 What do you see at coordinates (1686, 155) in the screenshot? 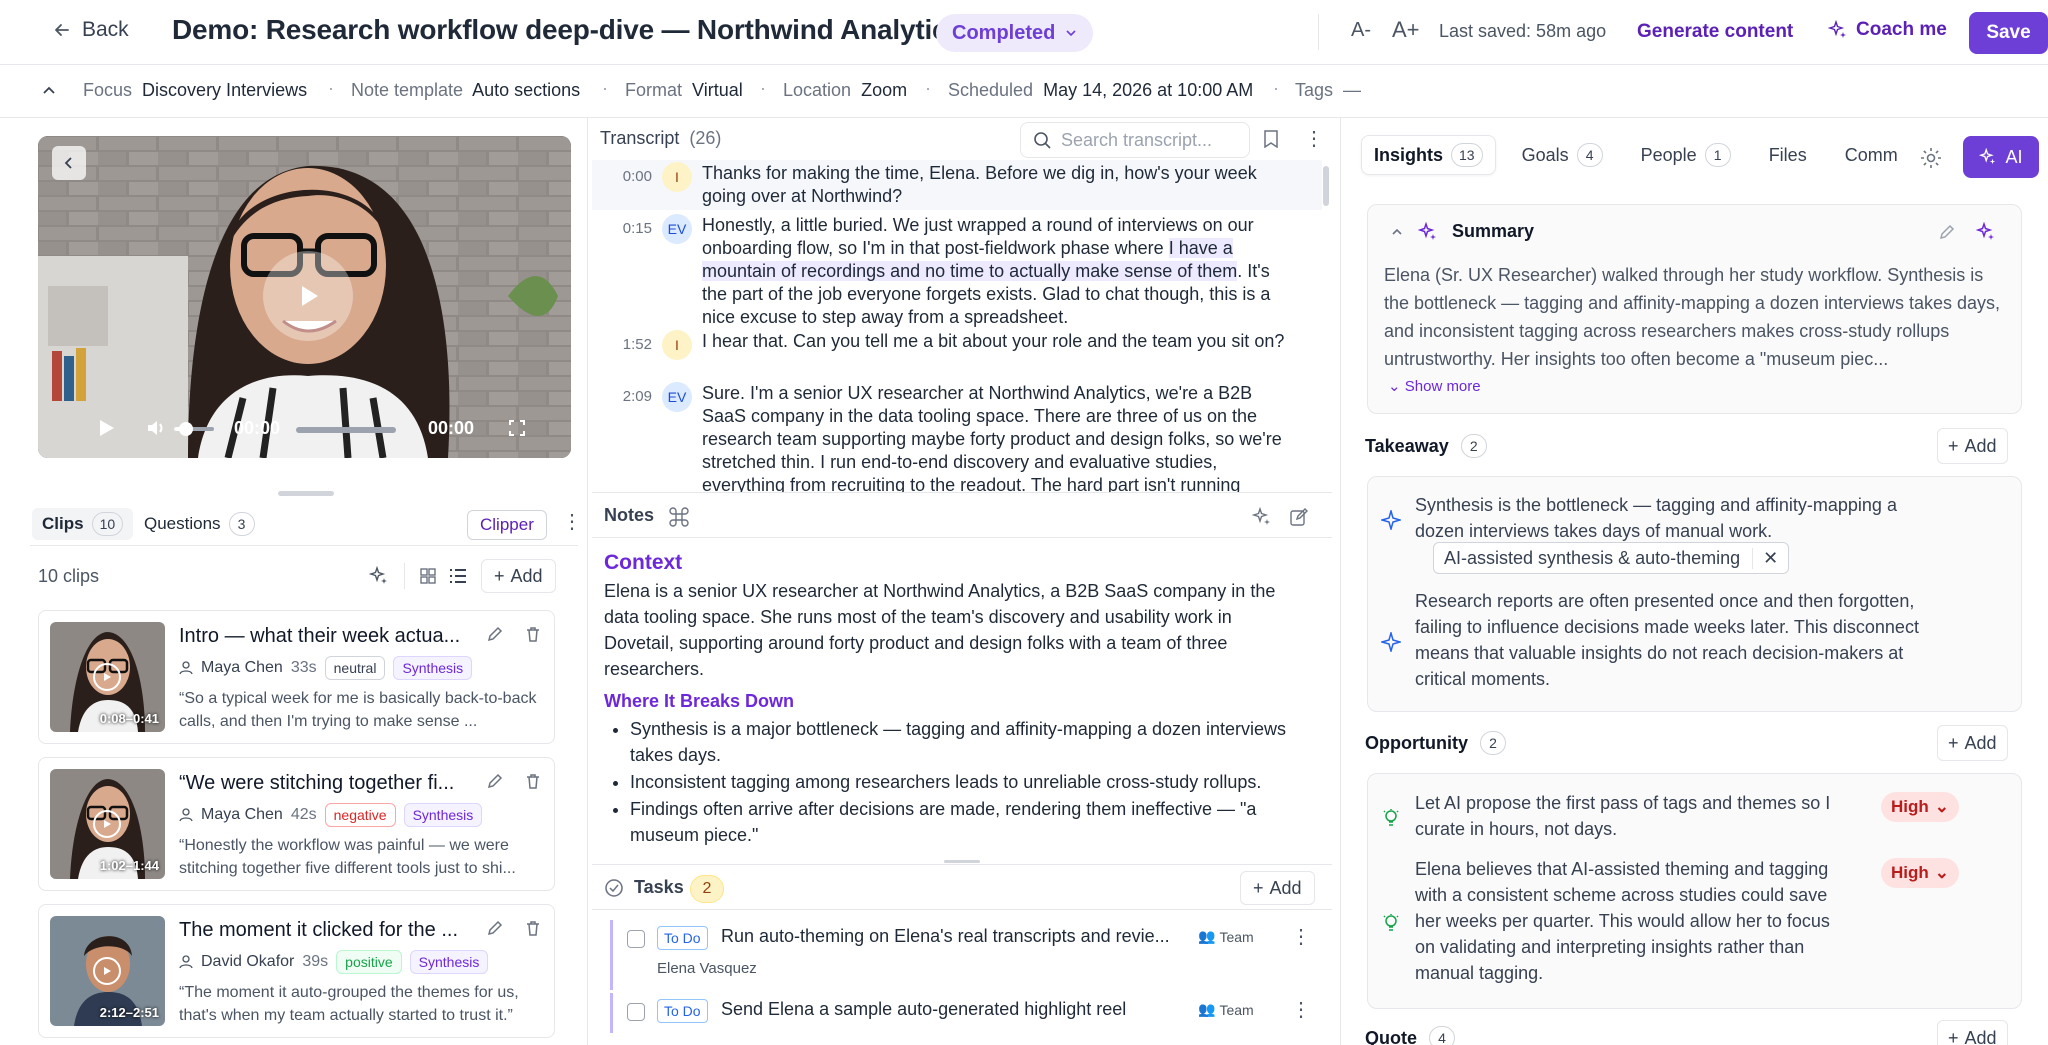
I see `tab-people: People 1` at bounding box center [1686, 155].